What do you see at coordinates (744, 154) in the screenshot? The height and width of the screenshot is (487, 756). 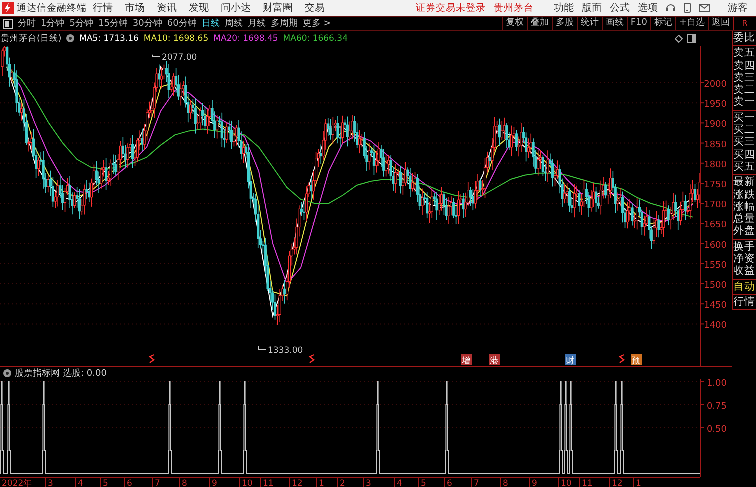 I see `quote-field-label: 买四` at bounding box center [744, 154].